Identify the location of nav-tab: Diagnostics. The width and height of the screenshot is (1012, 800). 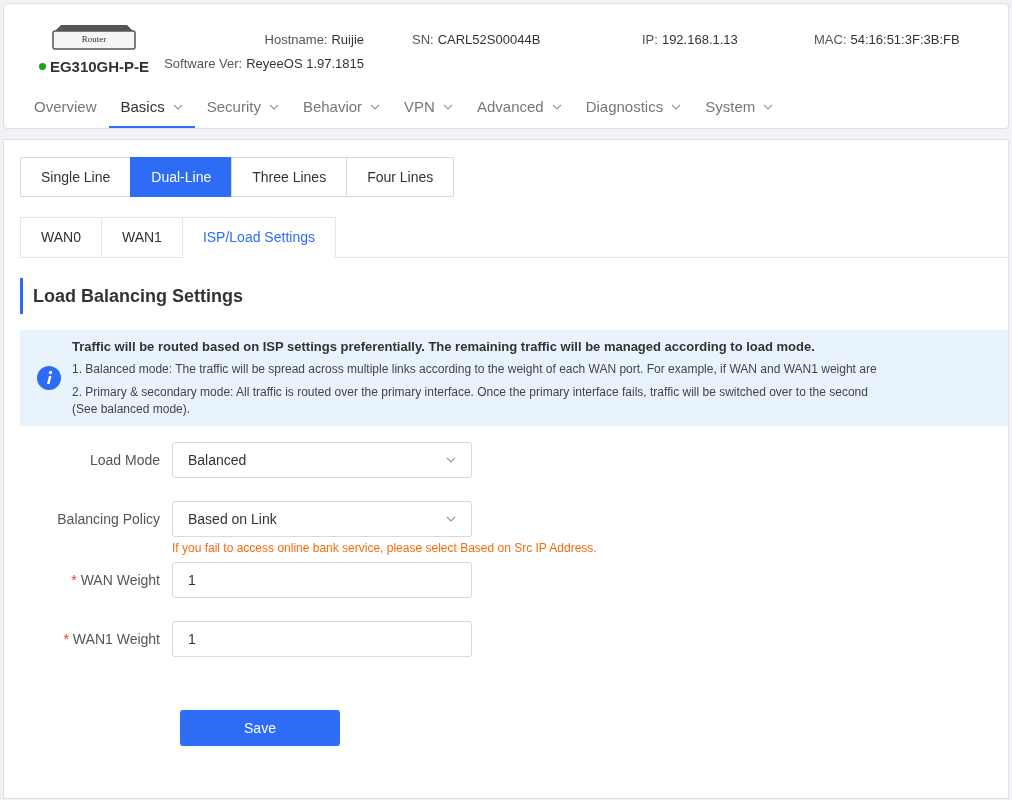
(633, 108).